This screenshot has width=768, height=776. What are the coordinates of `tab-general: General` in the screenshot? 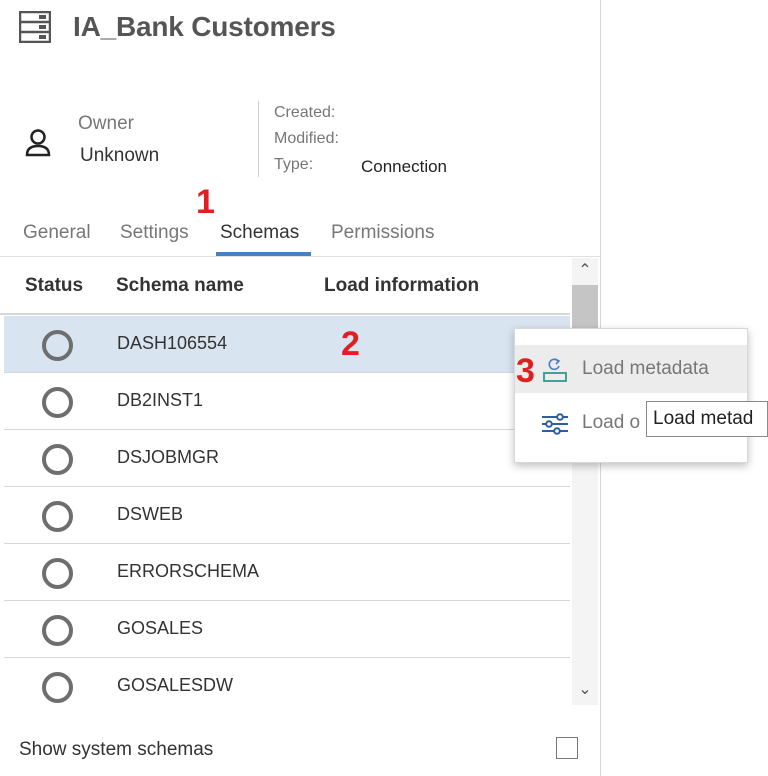 It's located at (57, 233).